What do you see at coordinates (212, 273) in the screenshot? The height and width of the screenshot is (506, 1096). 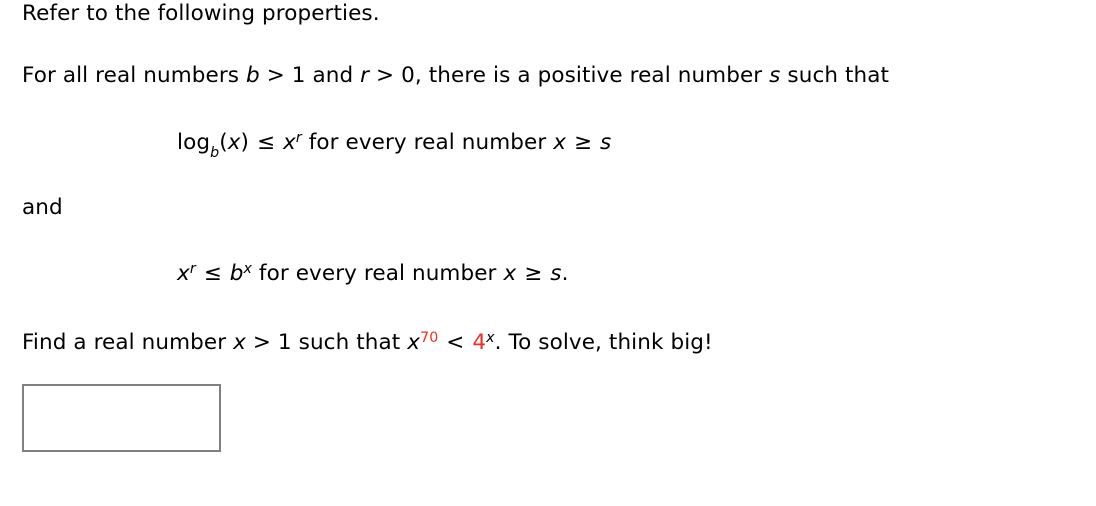 I see `property-two-relation: ≤` at bounding box center [212, 273].